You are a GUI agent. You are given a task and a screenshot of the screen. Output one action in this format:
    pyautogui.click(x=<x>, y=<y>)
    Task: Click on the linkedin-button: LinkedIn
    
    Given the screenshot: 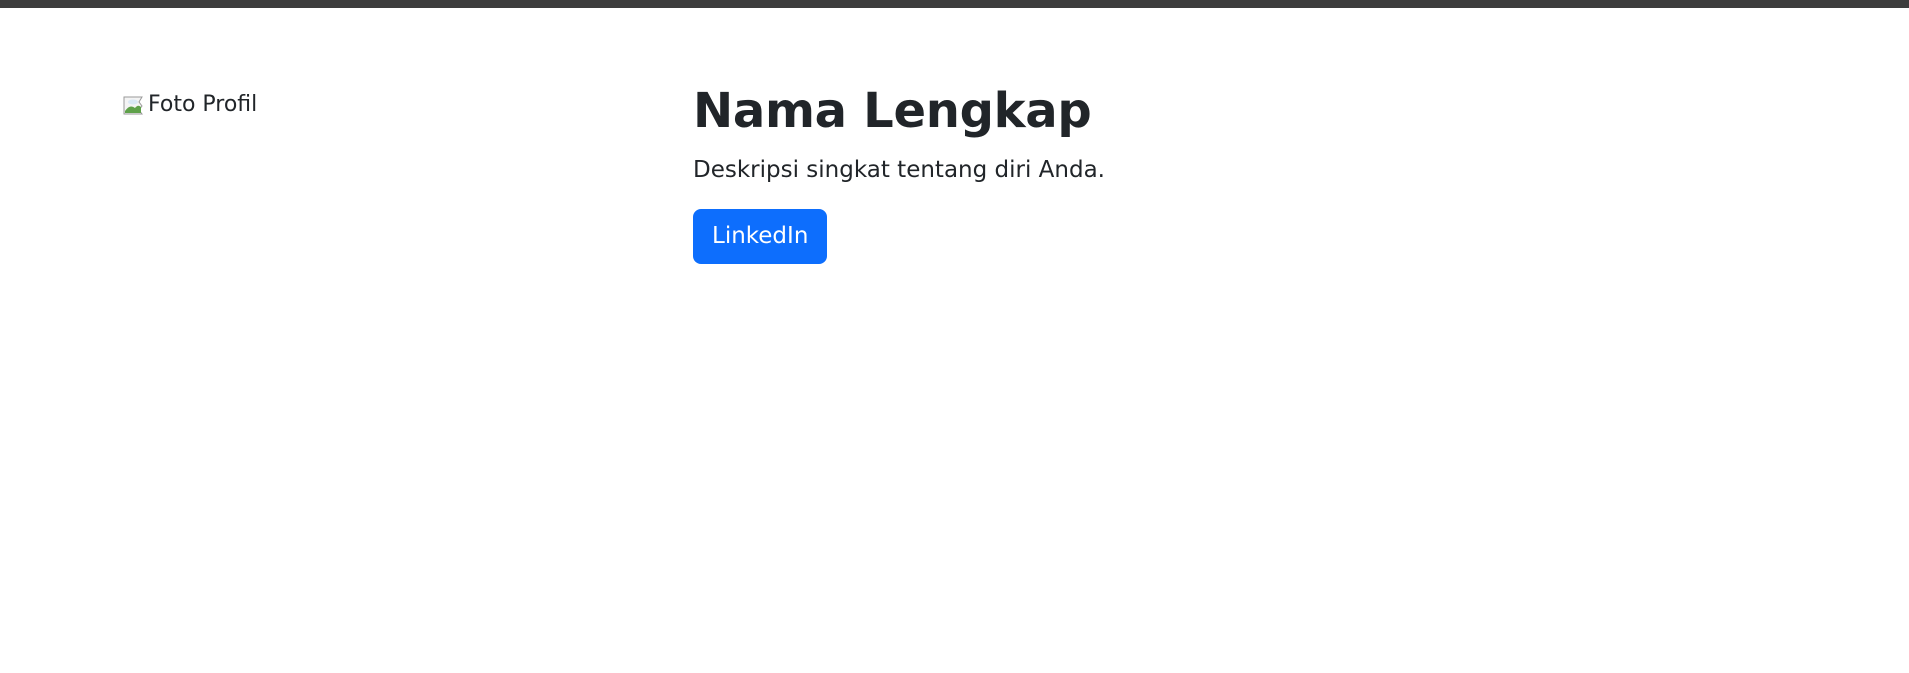 What is the action you would take?
    pyautogui.click(x=760, y=236)
    